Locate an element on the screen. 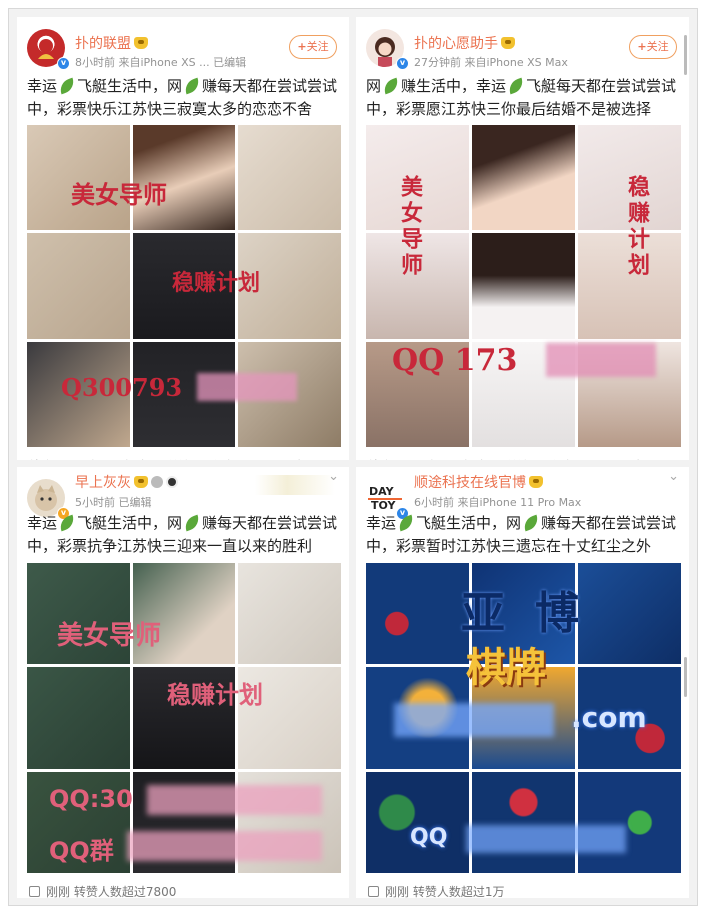 The image size is (706, 914). username-link: 早上灰灰 is located at coordinates (126, 482).